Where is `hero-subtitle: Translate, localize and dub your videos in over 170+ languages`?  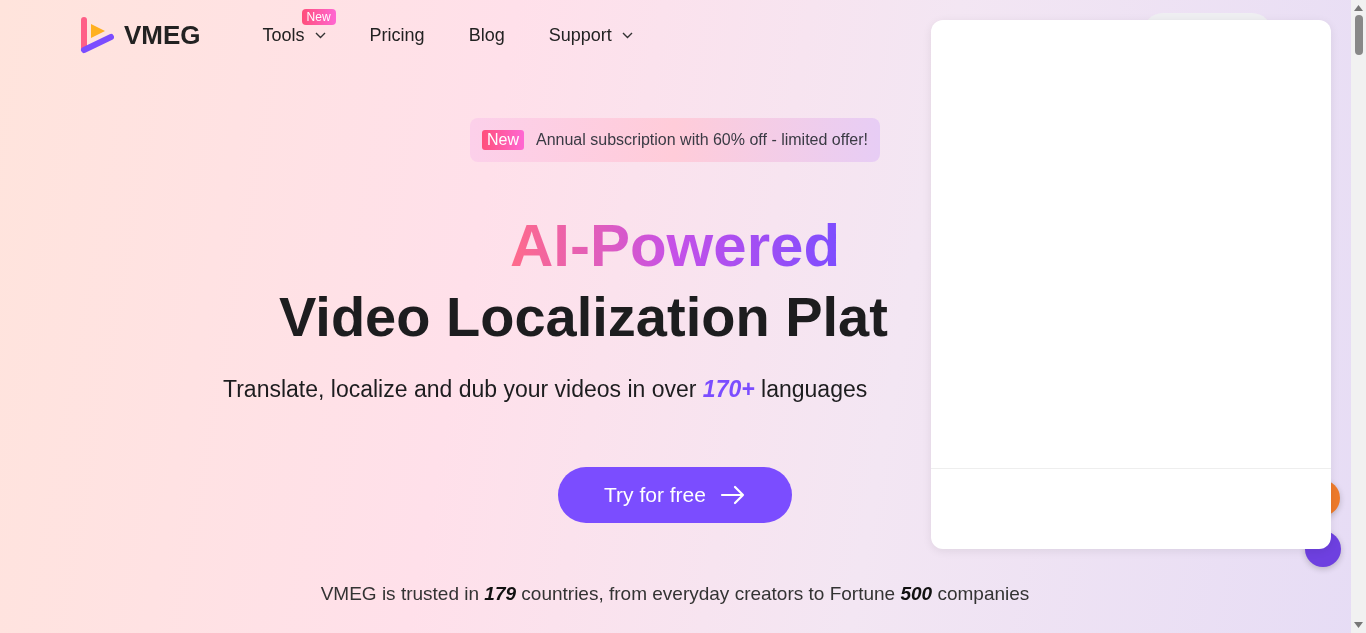 hero-subtitle: Translate, localize and dub your videos in over 170+ languages is located at coordinates (545, 389).